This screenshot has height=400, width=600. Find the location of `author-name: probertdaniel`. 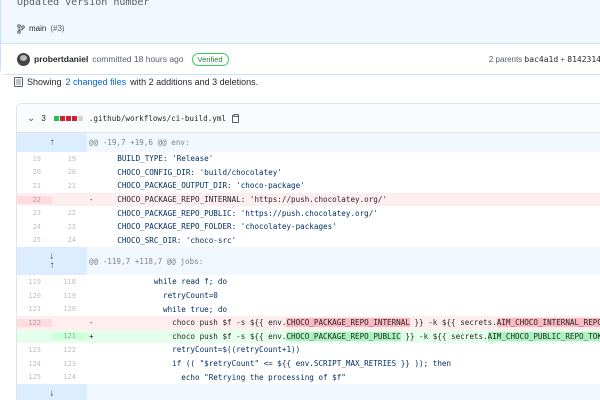

author-name: probertdaniel is located at coordinates (61, 59).